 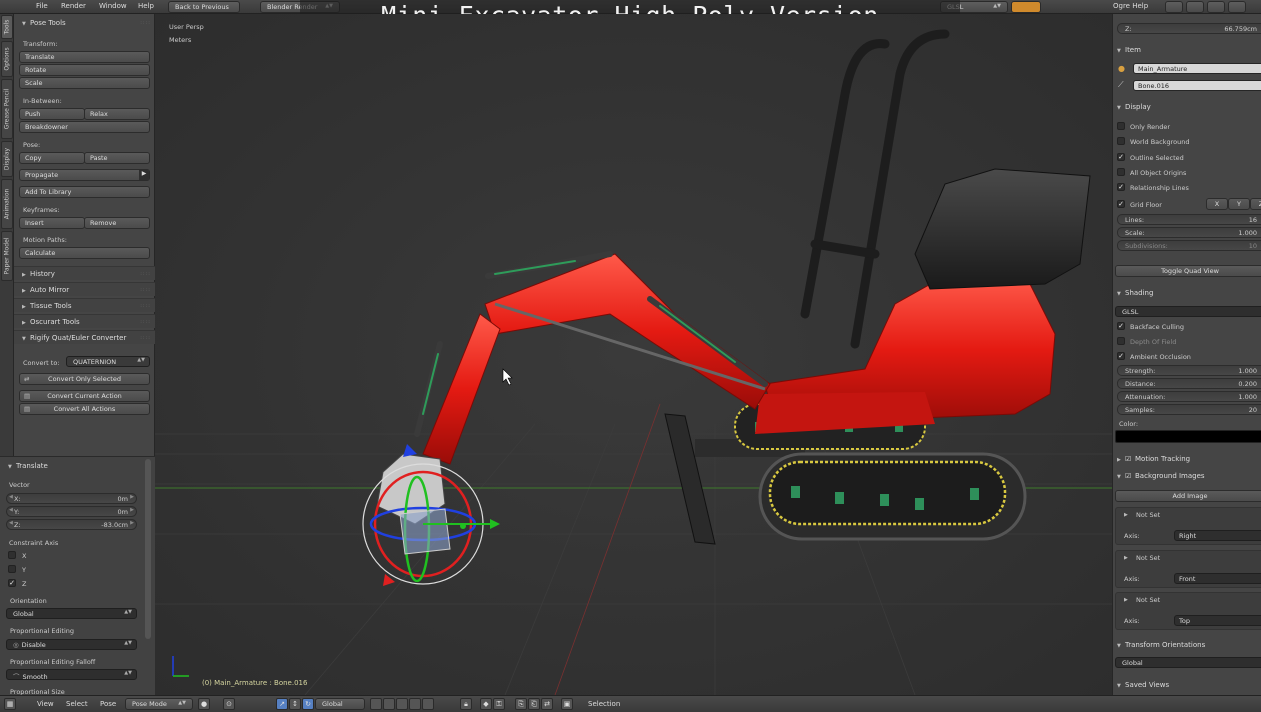 What do you see at coordinates (84, 57) in the screenshot?
I see `translate-button: Translate` at bounding box center [84, 57].